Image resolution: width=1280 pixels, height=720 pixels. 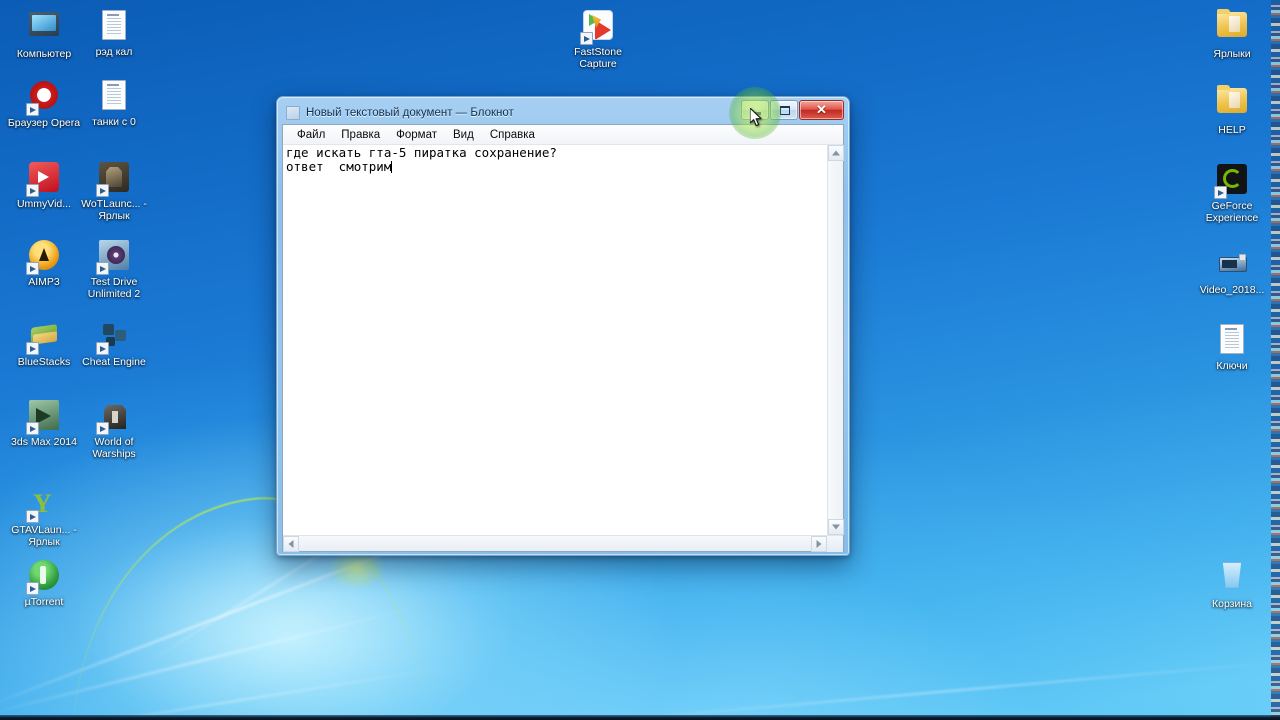 What do you see at coordinates (43, 417) in the screenshot?
I see `3ds-max-icon` at bounding box center [43, 417].